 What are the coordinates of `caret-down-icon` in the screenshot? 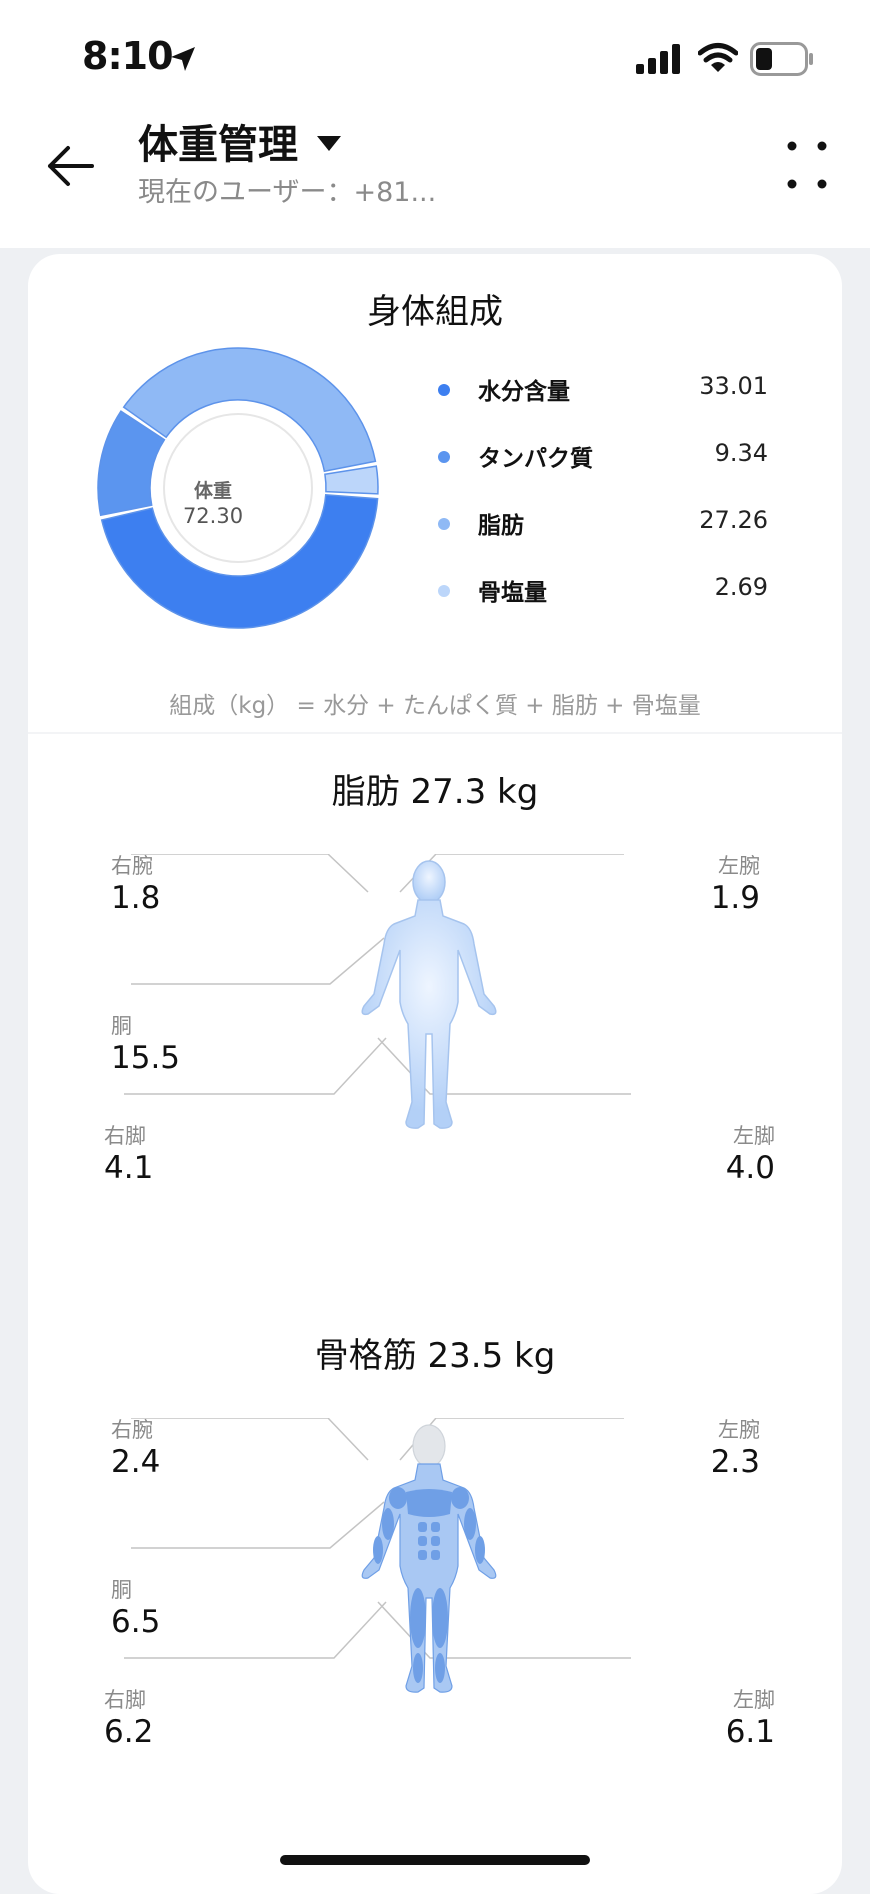 It's located at (329, 143).